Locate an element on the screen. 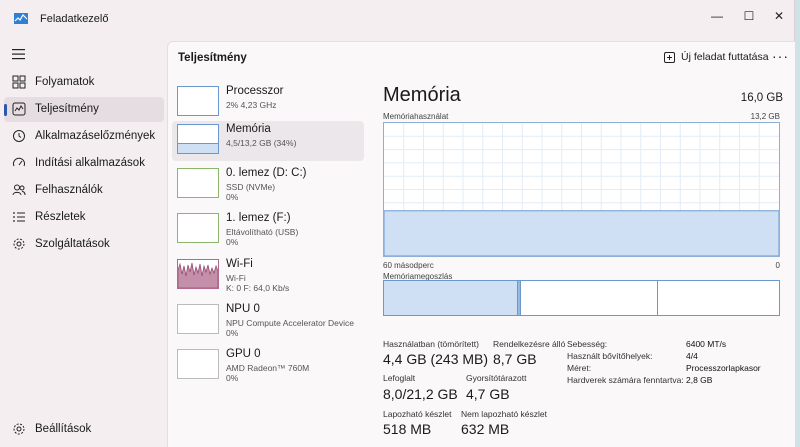 The image size is (800, 447). history-icon is located at coordinates (19, 136).